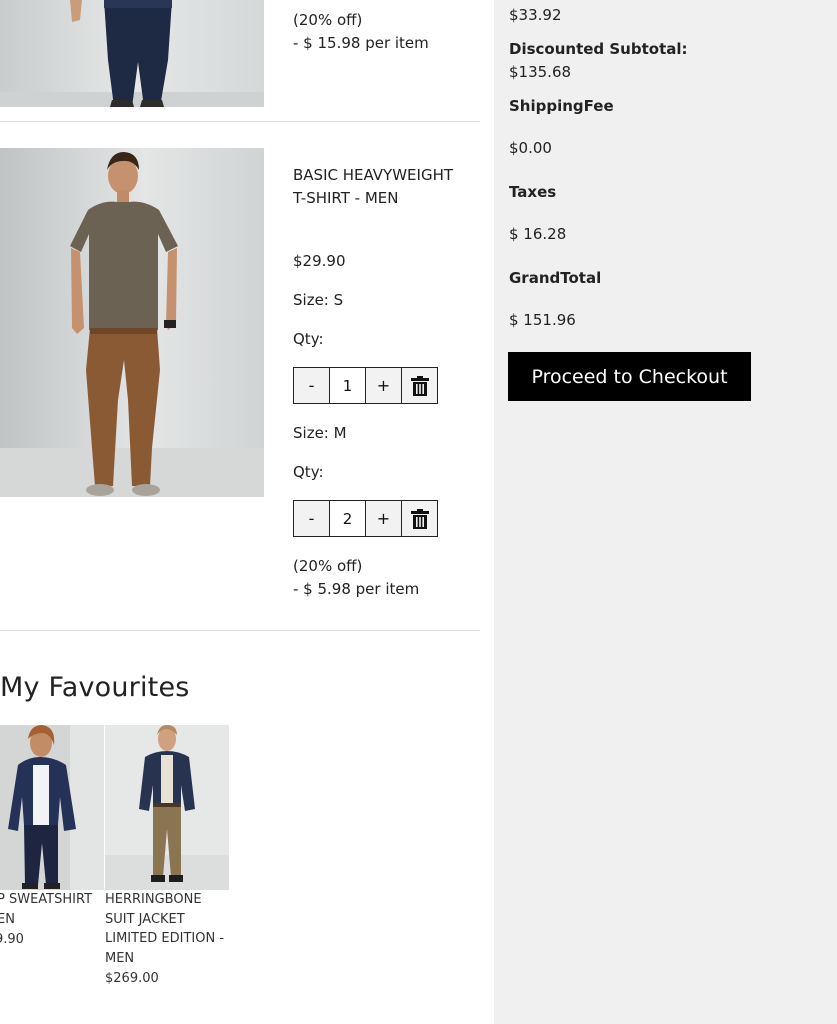 The height and width of the screenshot is (1024, 837). What do you see at coordinates (347, 518) in the screenshot?
I see `qty-value: 2` at bounding box center [347, 518].